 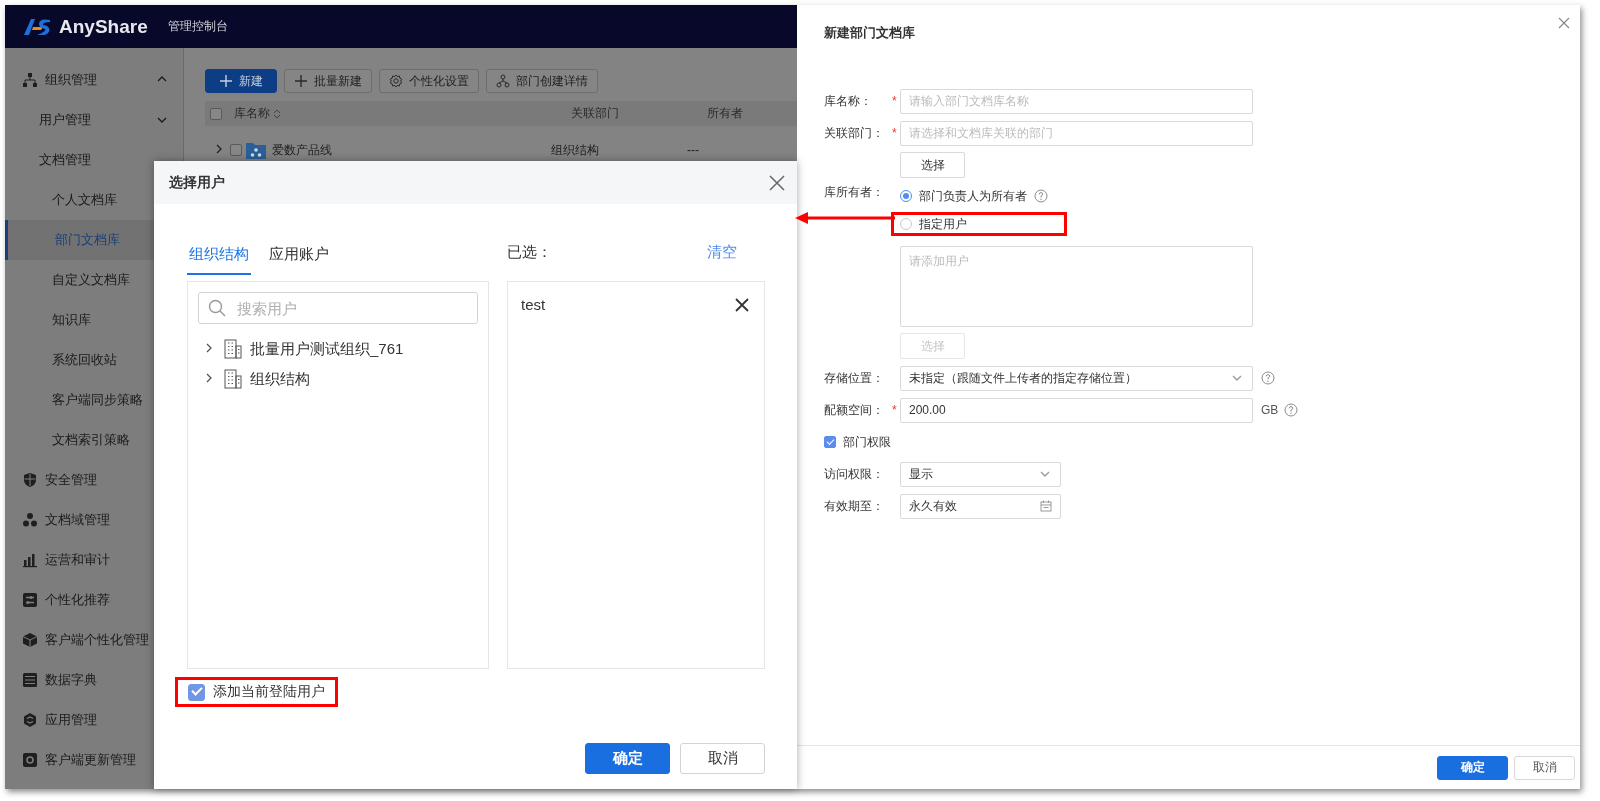 What do you see at coordinates (533, 304) in the screenshot?
I see `selected-user: test` at bounding box center [533, 304].